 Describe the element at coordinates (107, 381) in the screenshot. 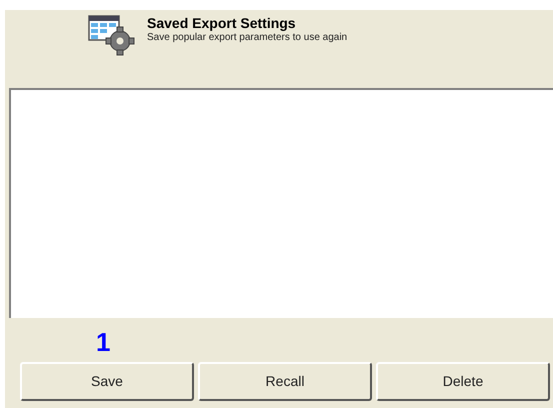

I see `action-button: Save` at that location.